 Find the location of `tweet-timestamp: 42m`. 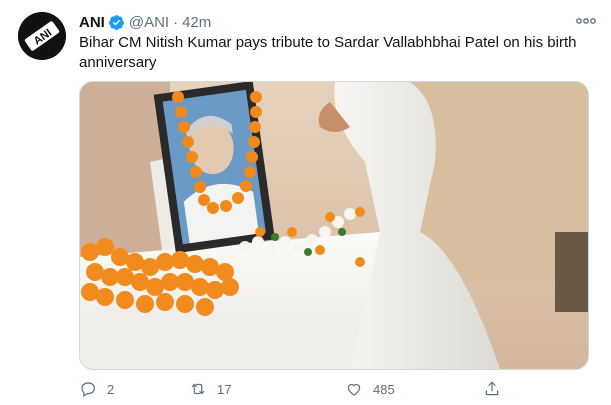

tweet-timestamp: 42m is located at coordinates (196, 22).